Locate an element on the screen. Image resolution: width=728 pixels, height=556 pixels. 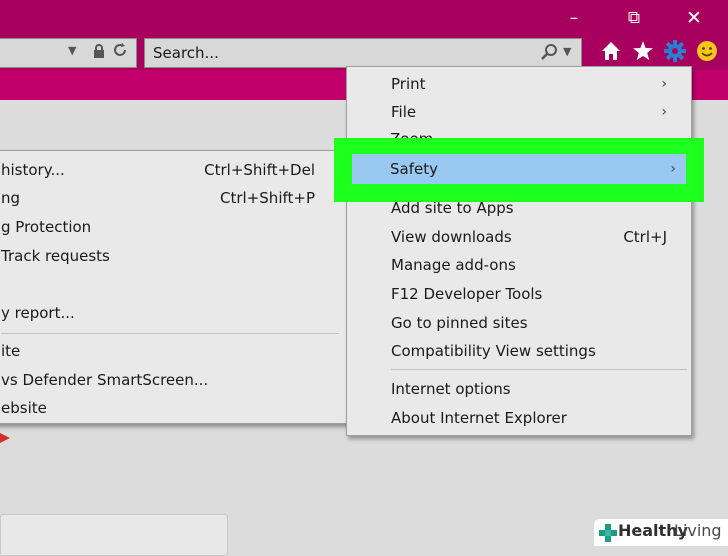
menu-item-manage-add-ons: Manage add-ons is located at coordinates (529, 265).